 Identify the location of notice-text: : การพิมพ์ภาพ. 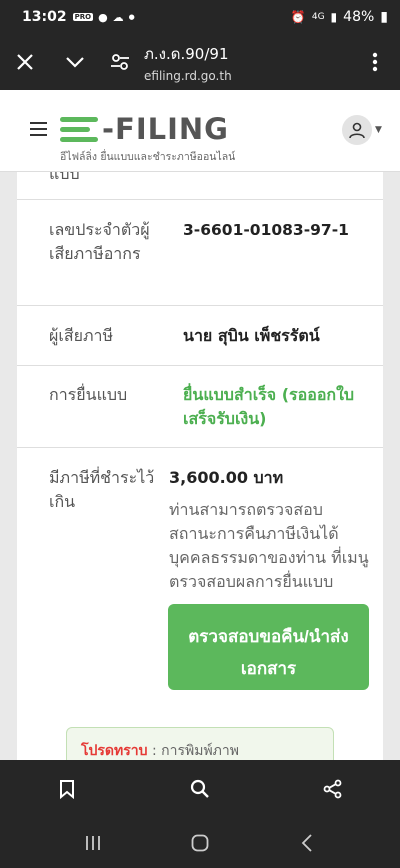
(193, 751).